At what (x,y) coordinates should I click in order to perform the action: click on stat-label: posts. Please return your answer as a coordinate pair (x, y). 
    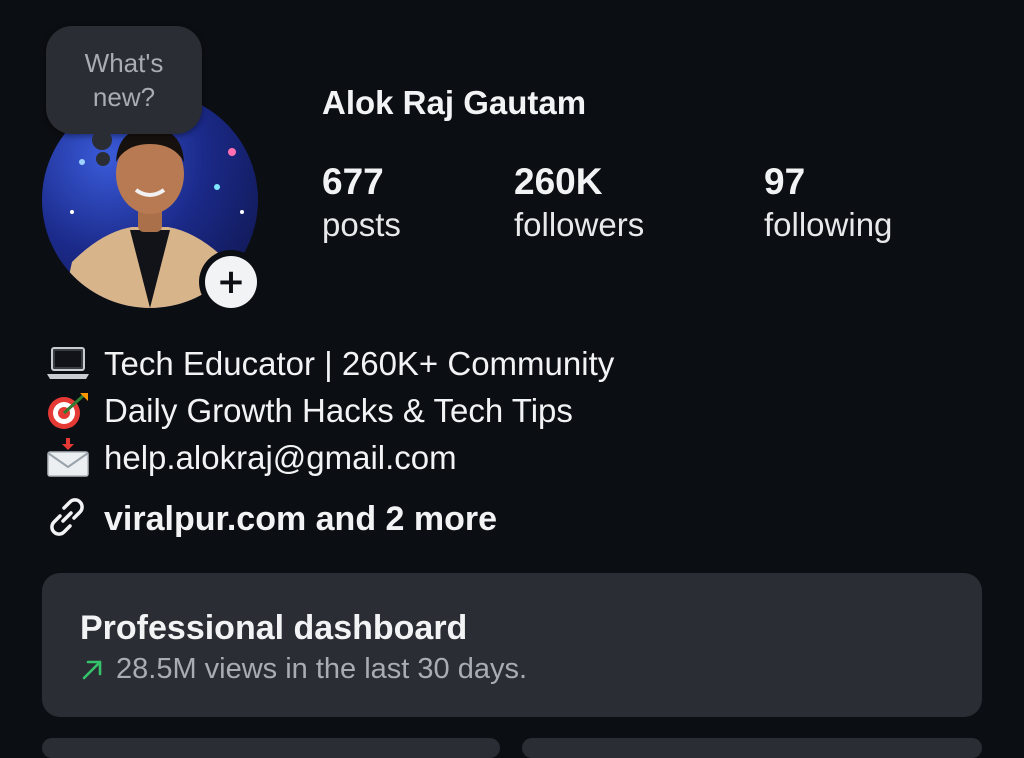
    Looking at the image, I should click on (361, 224).